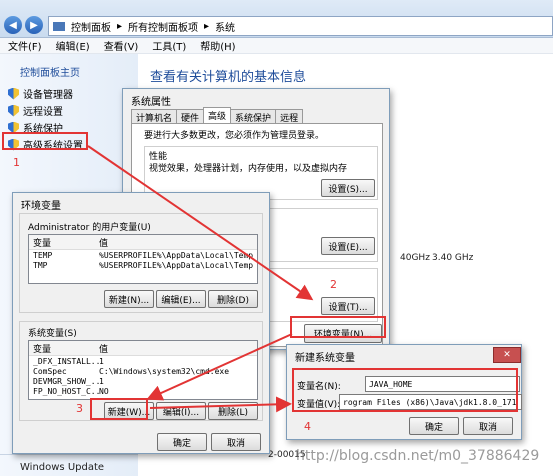 Image resolution: width=553 pixels, height=476 pixels. Describe the element at coordinates (418, 456) in the screenshot. I see `watermark: http://blog.csdn.net/m0_37886429` at that location.